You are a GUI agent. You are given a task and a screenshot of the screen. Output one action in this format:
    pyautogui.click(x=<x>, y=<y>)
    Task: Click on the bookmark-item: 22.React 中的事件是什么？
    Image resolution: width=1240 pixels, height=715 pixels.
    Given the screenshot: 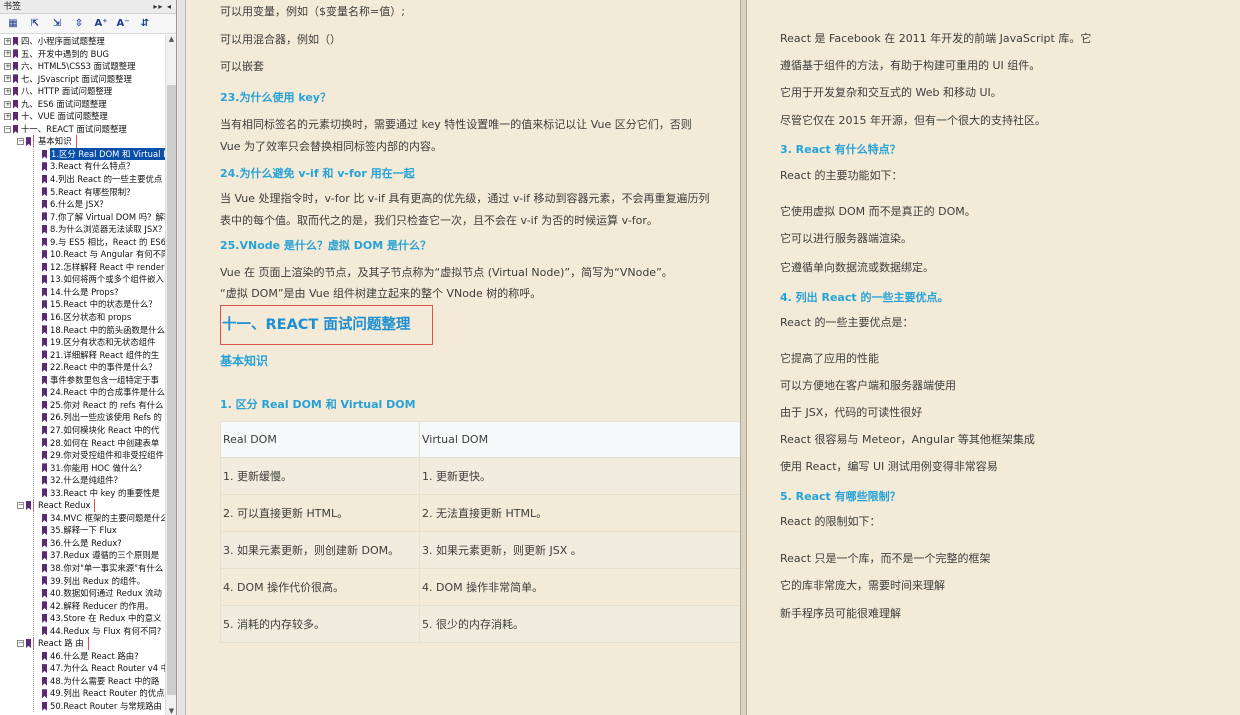 What is the action you would take?
    pyautogui.click(x=82, y=367)
    